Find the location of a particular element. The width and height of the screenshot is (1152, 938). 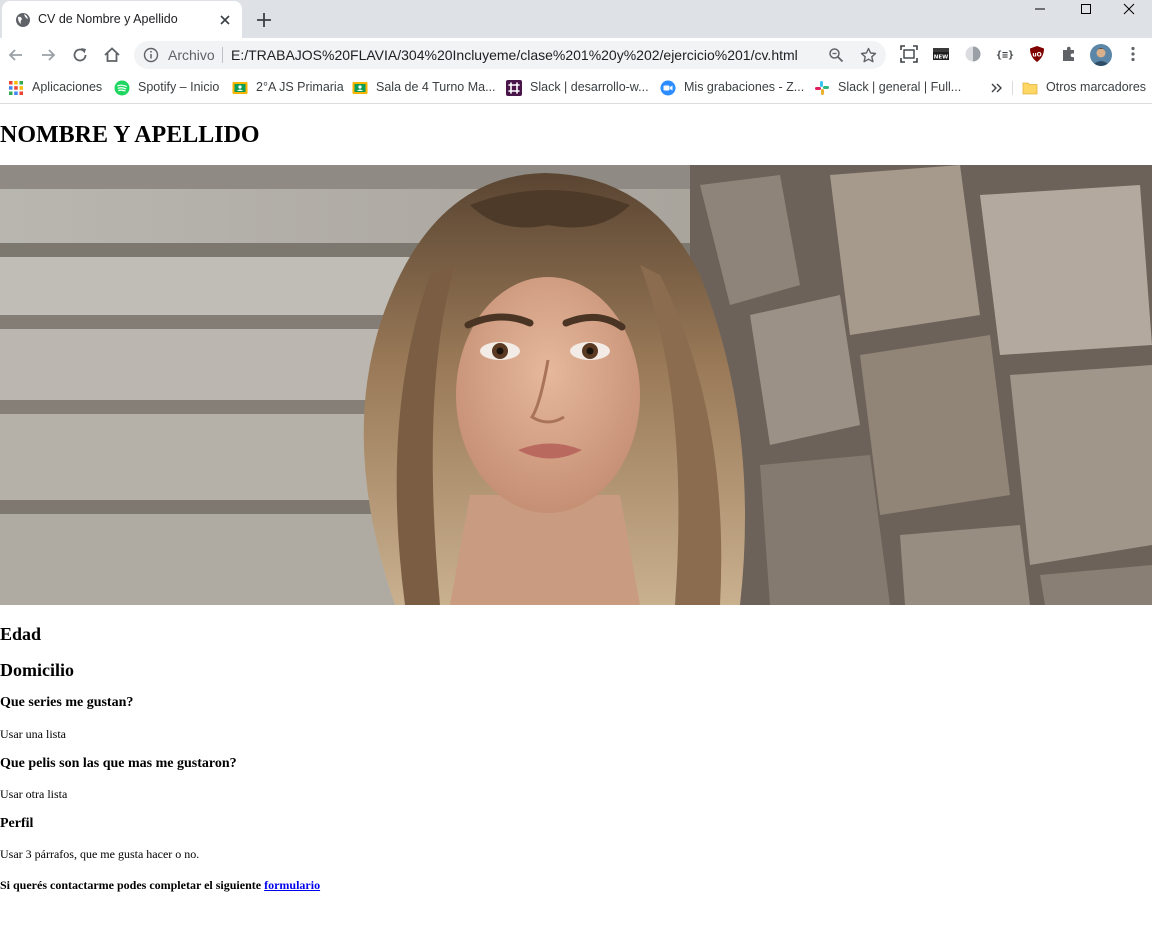

tab-bar: CV de Nombre y Apellido is located at coordinates (576, 19).